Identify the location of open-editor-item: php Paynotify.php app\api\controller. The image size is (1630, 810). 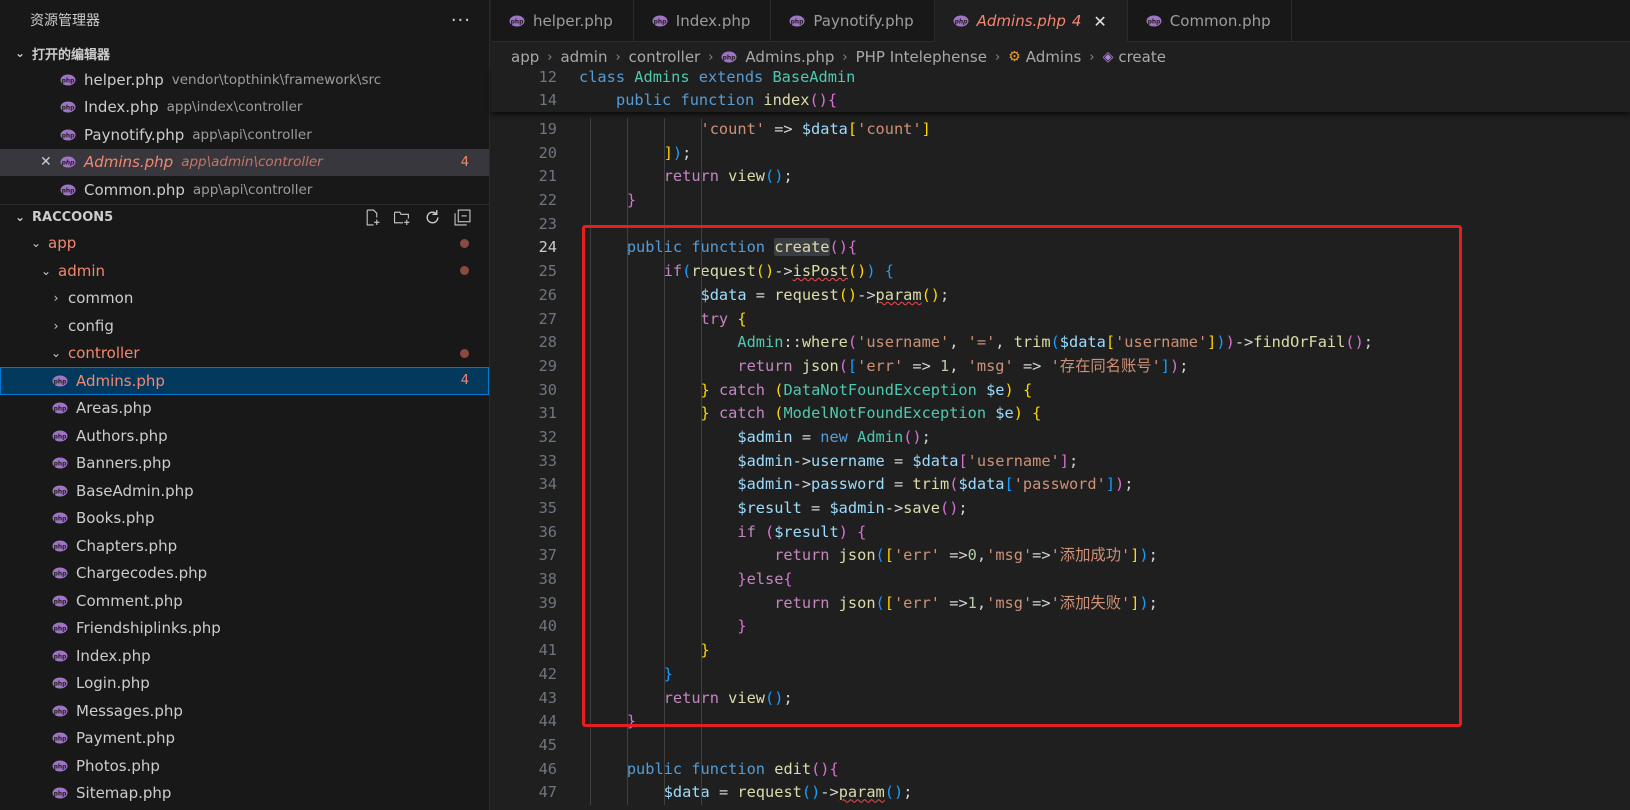
(244, 135).